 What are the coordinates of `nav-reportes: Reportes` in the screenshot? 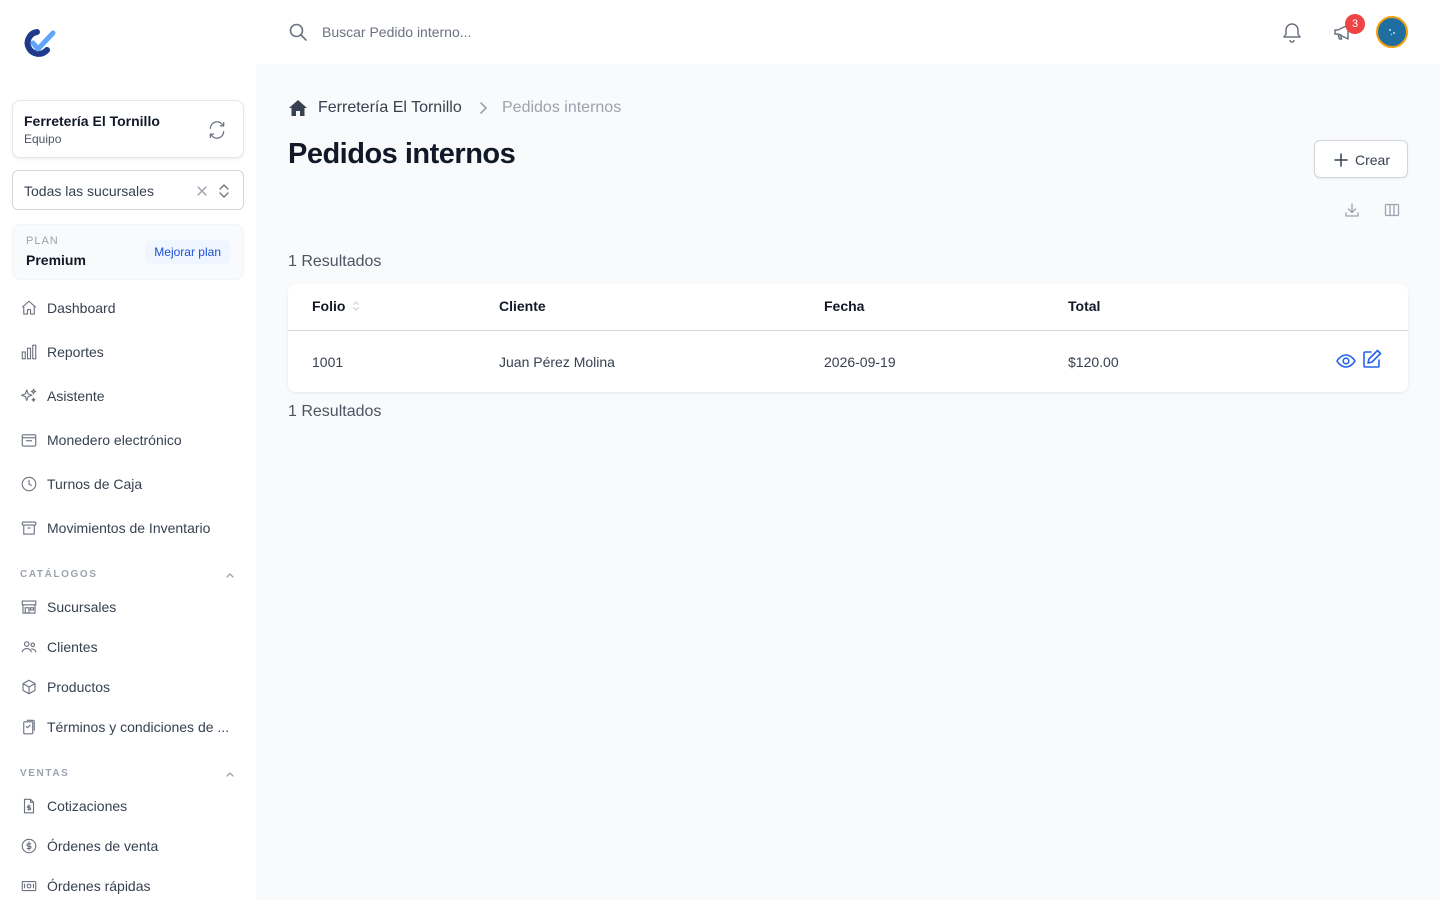 It's located at (128, 352).